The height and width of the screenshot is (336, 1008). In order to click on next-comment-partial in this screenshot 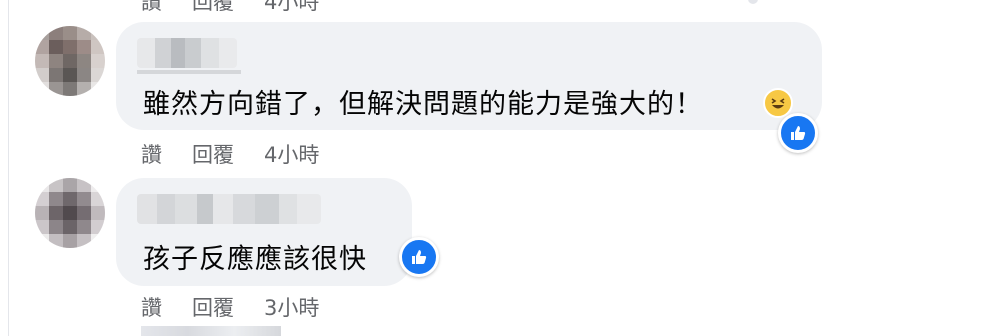, I will do `click(211, 331)`.